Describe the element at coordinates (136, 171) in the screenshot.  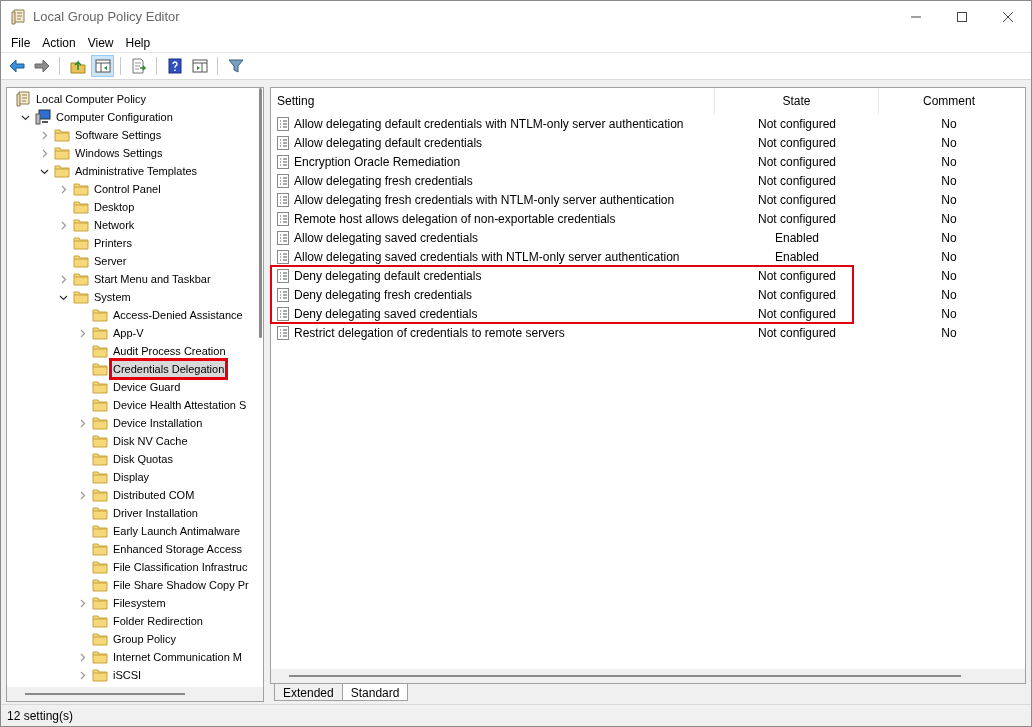
I see `tree-item: Administrative Templates` at that location.